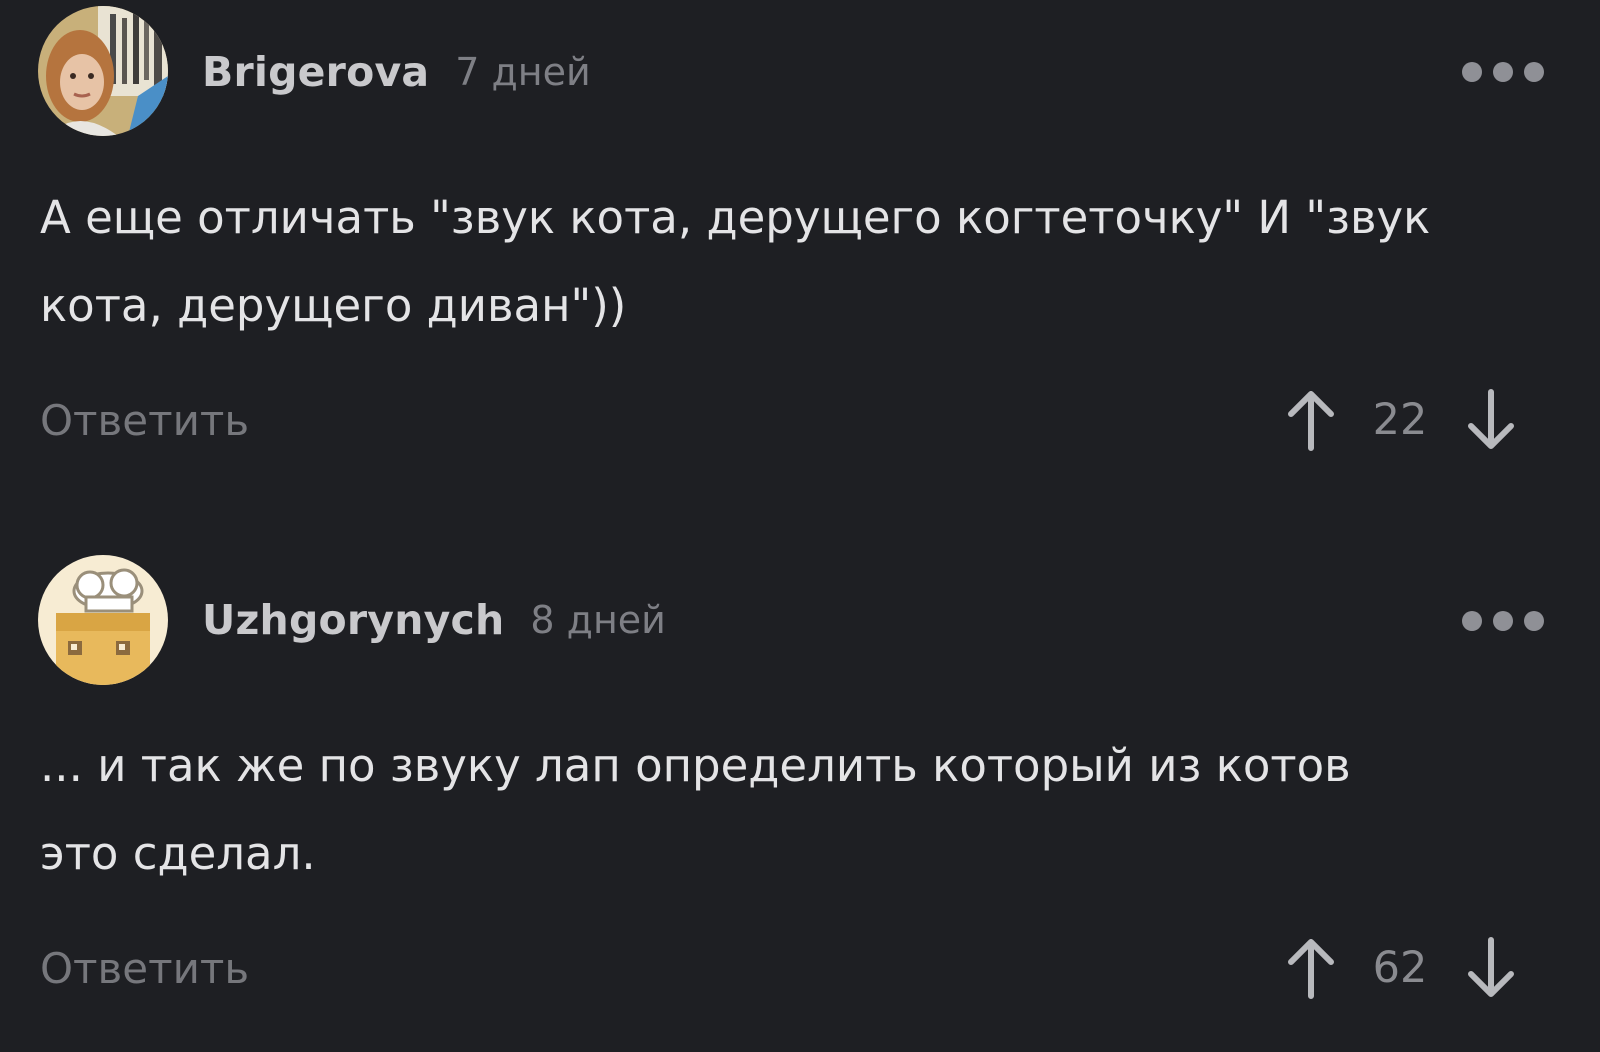 This screenshot has width=1600, height=1052. I want to click on more-options-button, so click(1503, 621).